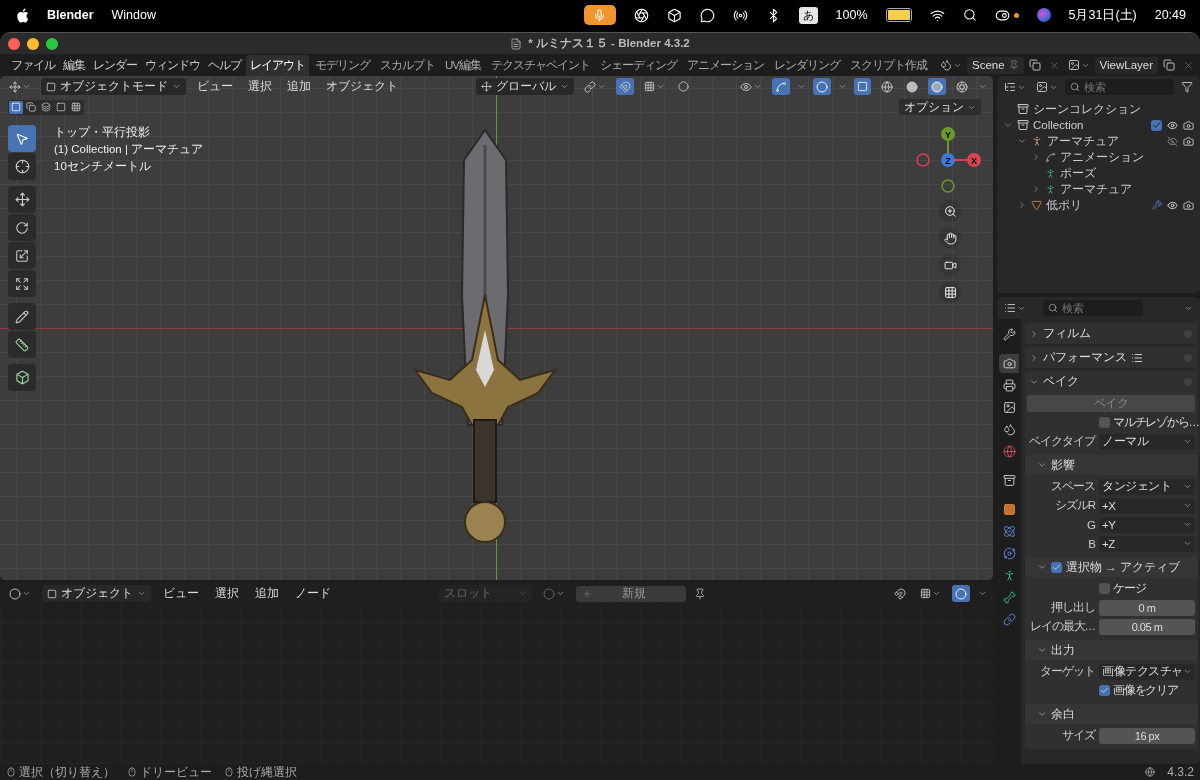 The height and width of the screenshot is (780, 1200). I want to click on outliner-row: 低ポリ, so click(1098, 205).